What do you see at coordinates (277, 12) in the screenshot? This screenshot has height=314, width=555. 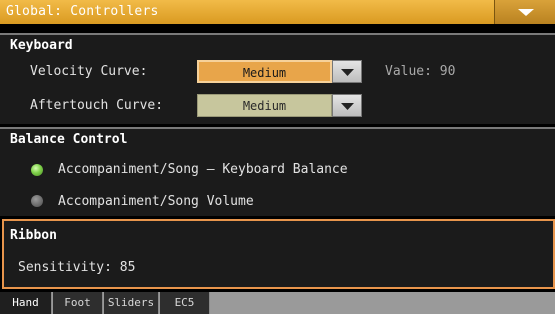 I see `title-bar: Global: Controllers` at bounding box center [277, 12].